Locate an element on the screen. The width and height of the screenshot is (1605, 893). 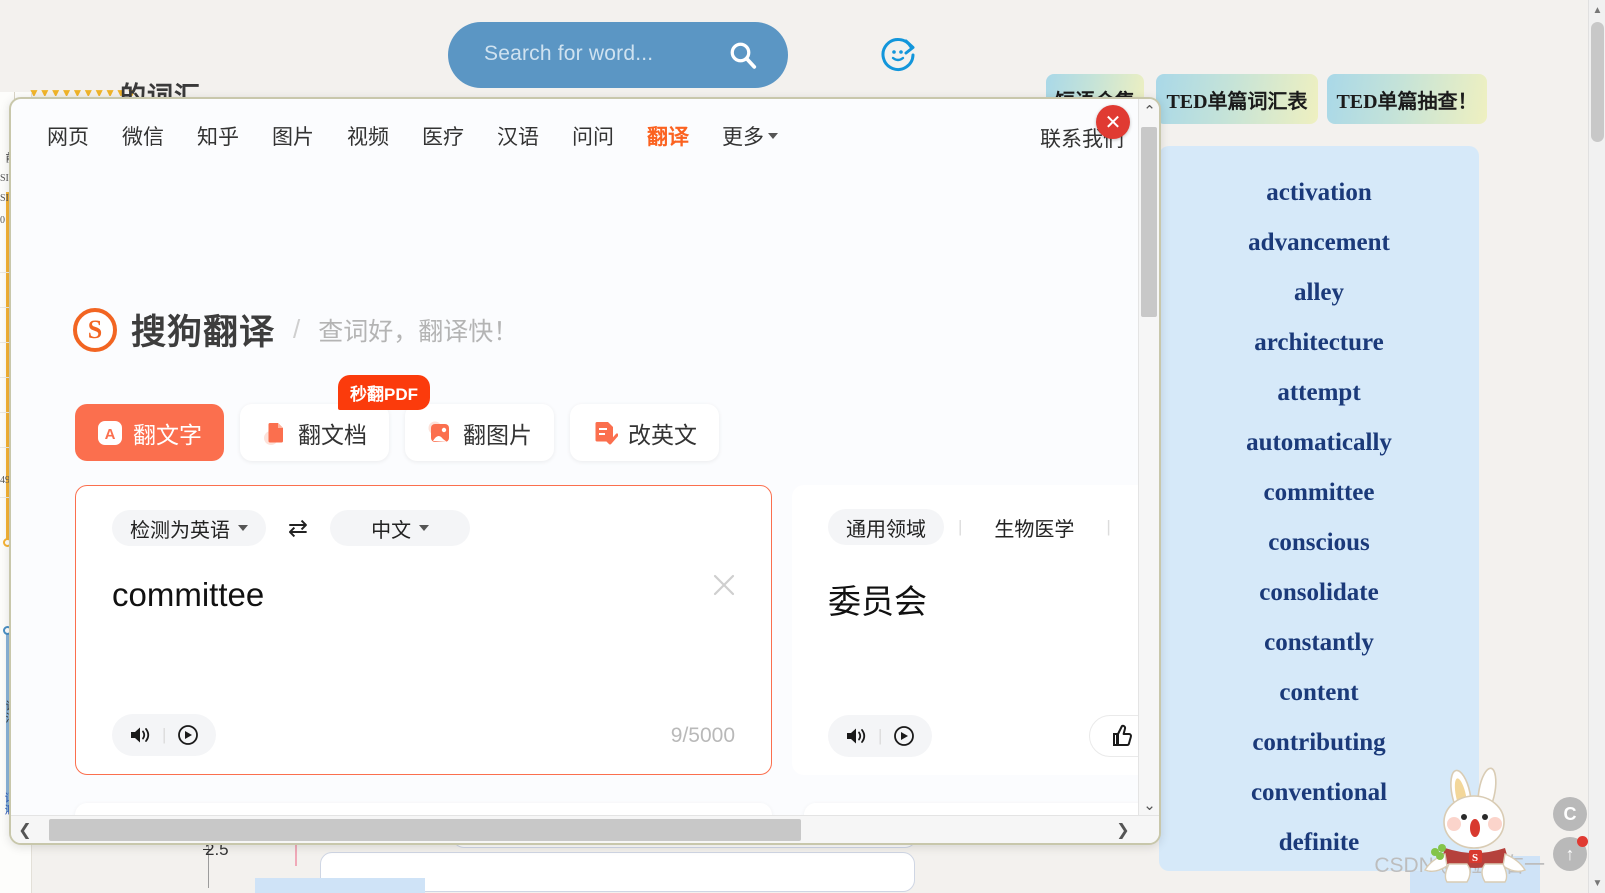
domain-tab-biomedical: 生物医学 is located at coordinates (1034, 527).